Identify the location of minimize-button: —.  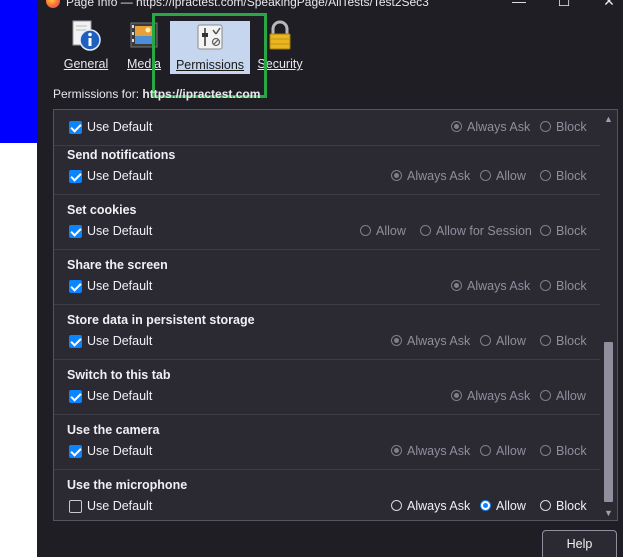
(519, 4).